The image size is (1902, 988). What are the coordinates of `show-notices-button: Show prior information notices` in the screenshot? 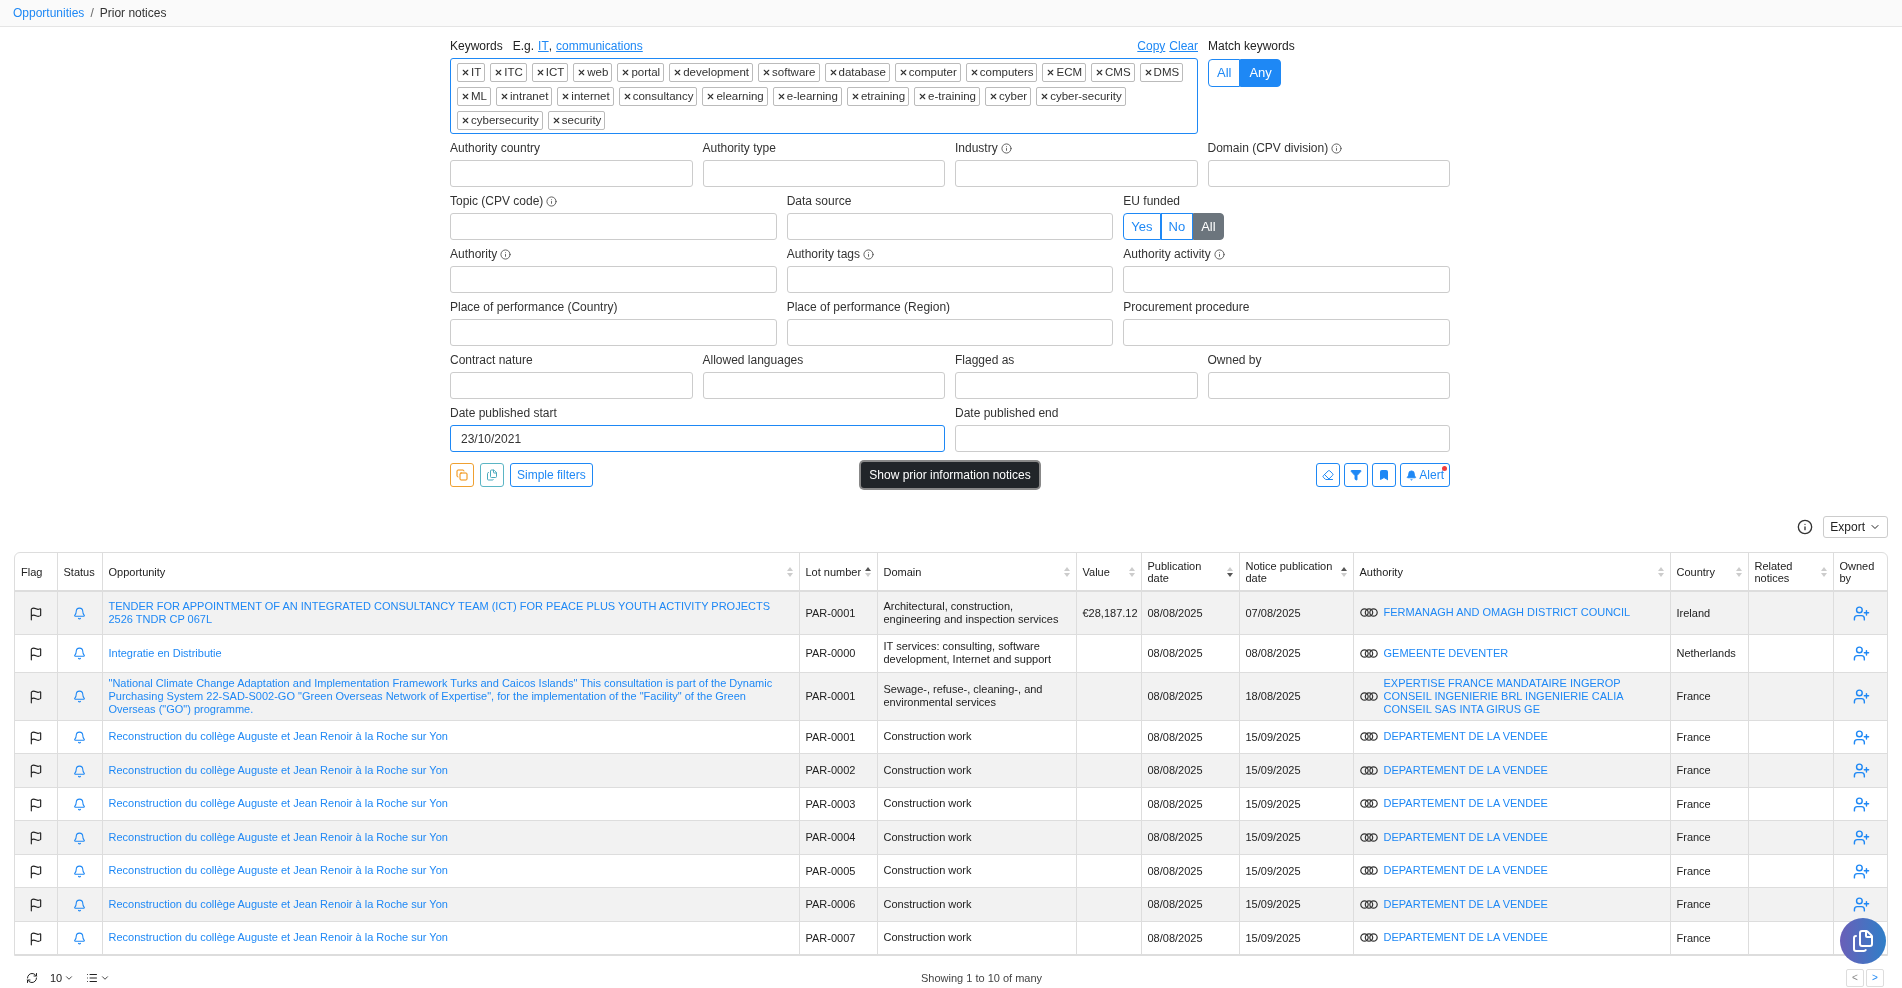 It's located at (950, 475).